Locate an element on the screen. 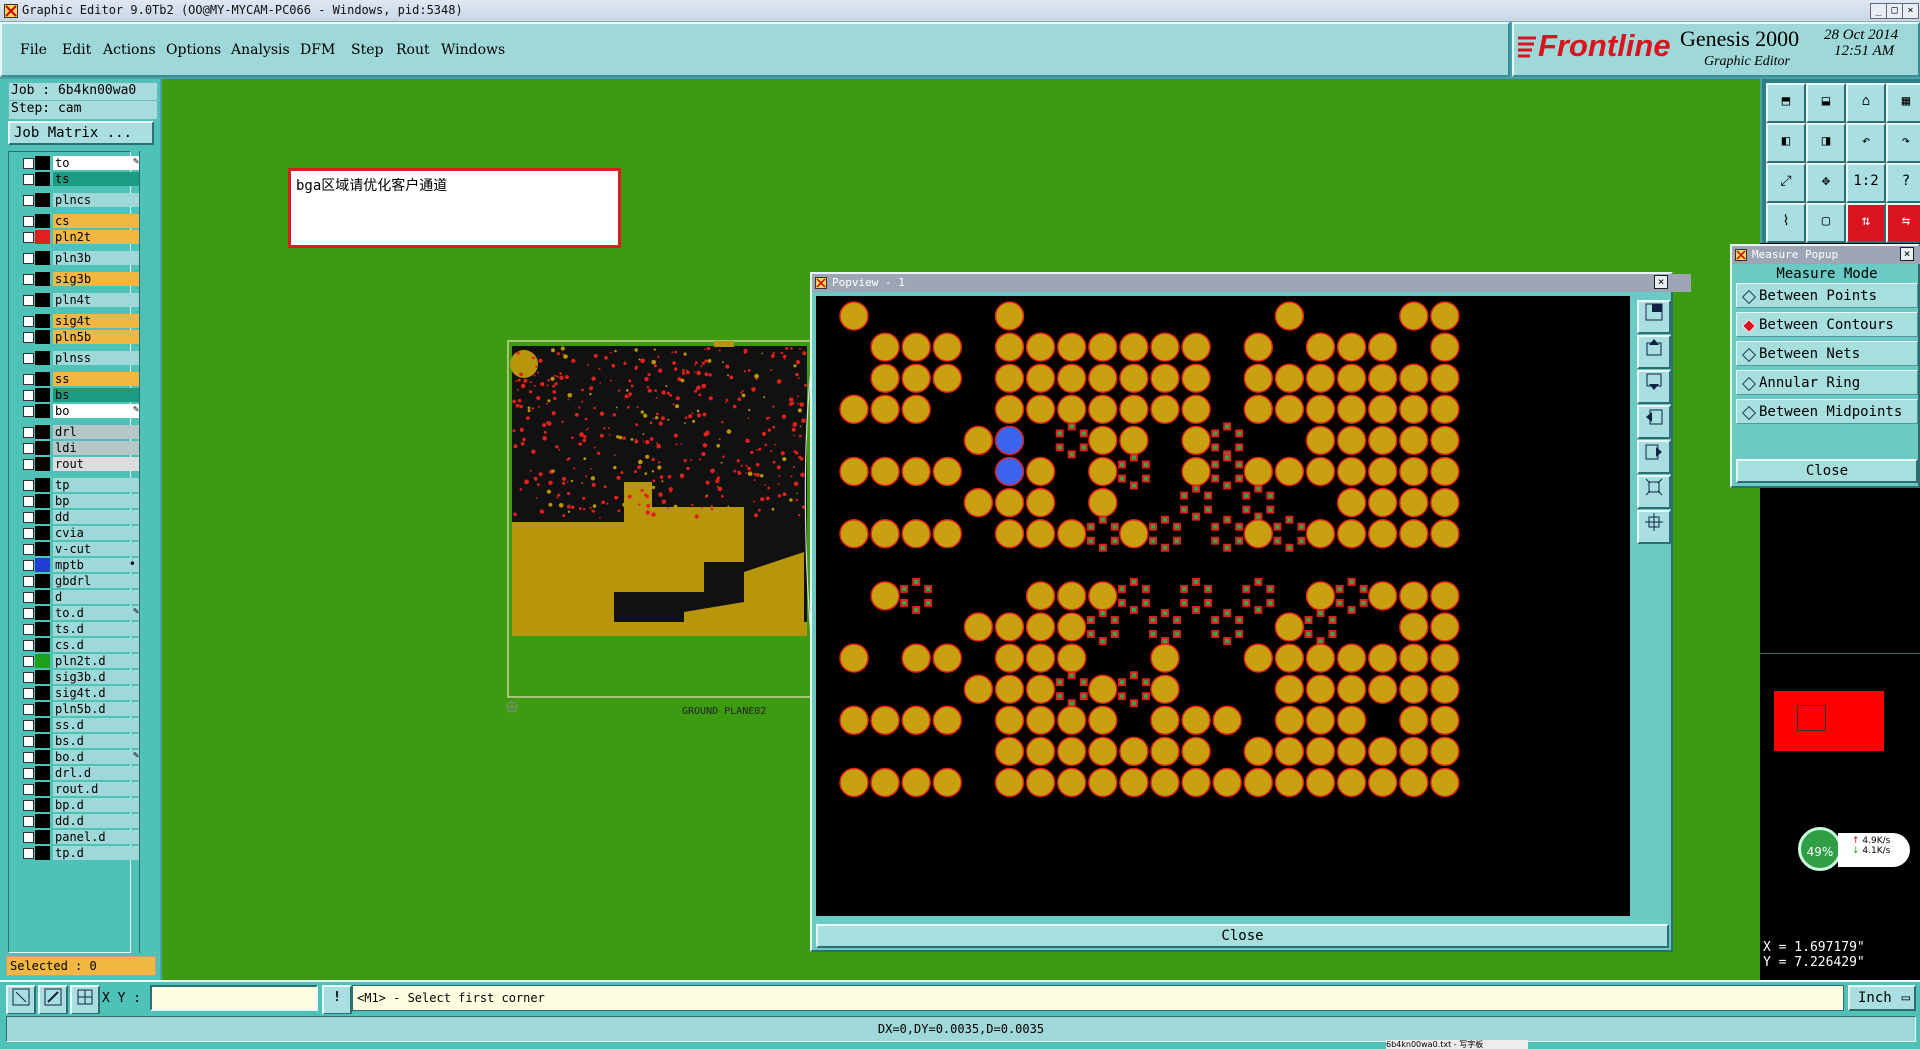 The image size is (1920, 1049). zoom-home-button: ⬒ is located at coordinates (1786, 103).